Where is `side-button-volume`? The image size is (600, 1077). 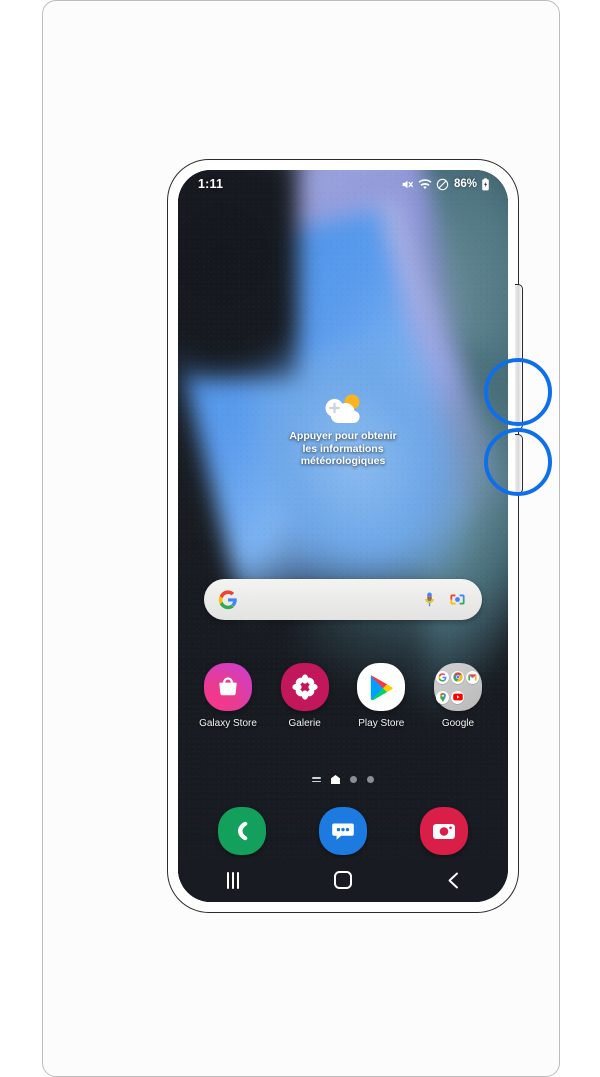 side-button-volume is located at coordinates (519, 357).